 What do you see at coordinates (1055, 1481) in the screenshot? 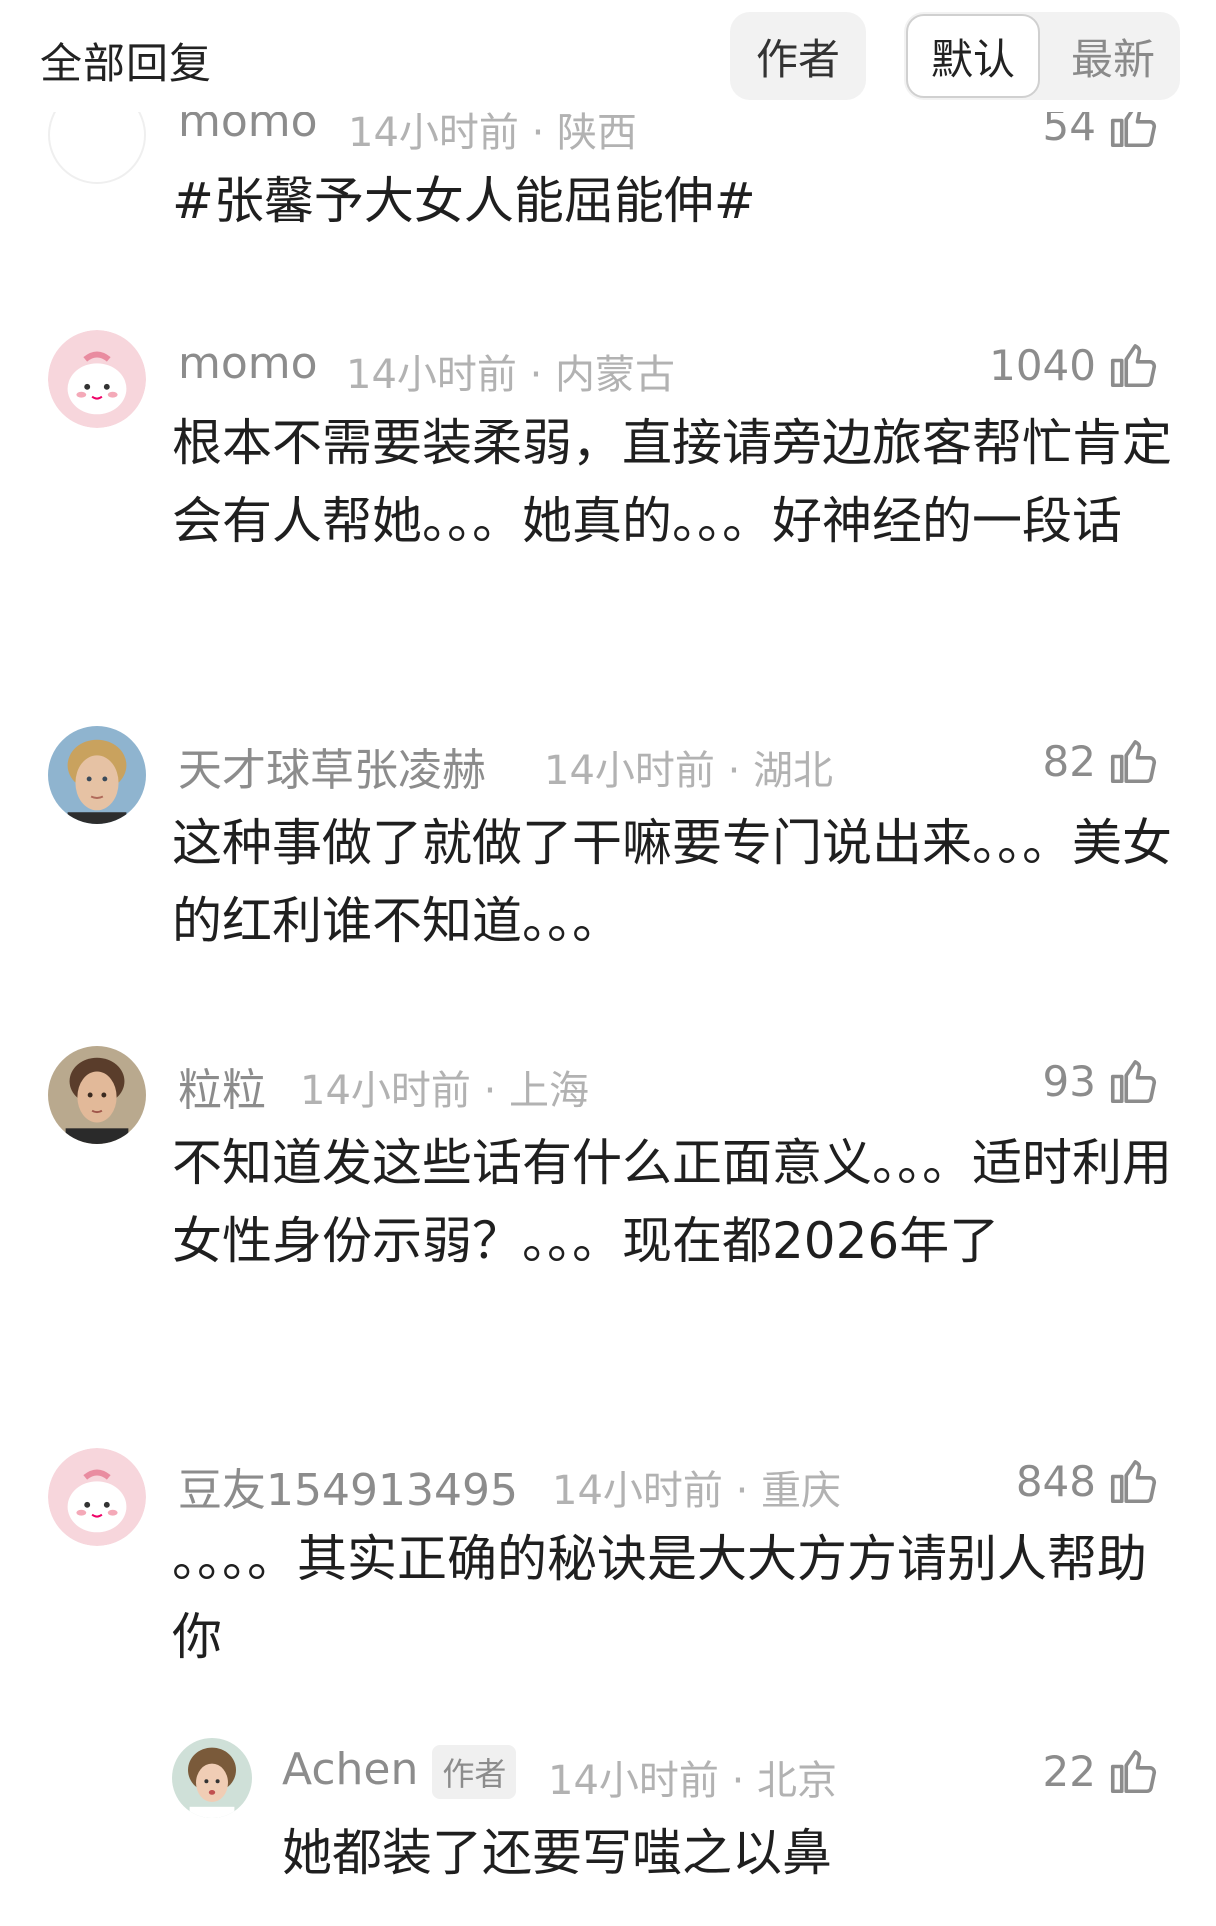
I see `like-count: 848` at bounding box center [1055, 1481].